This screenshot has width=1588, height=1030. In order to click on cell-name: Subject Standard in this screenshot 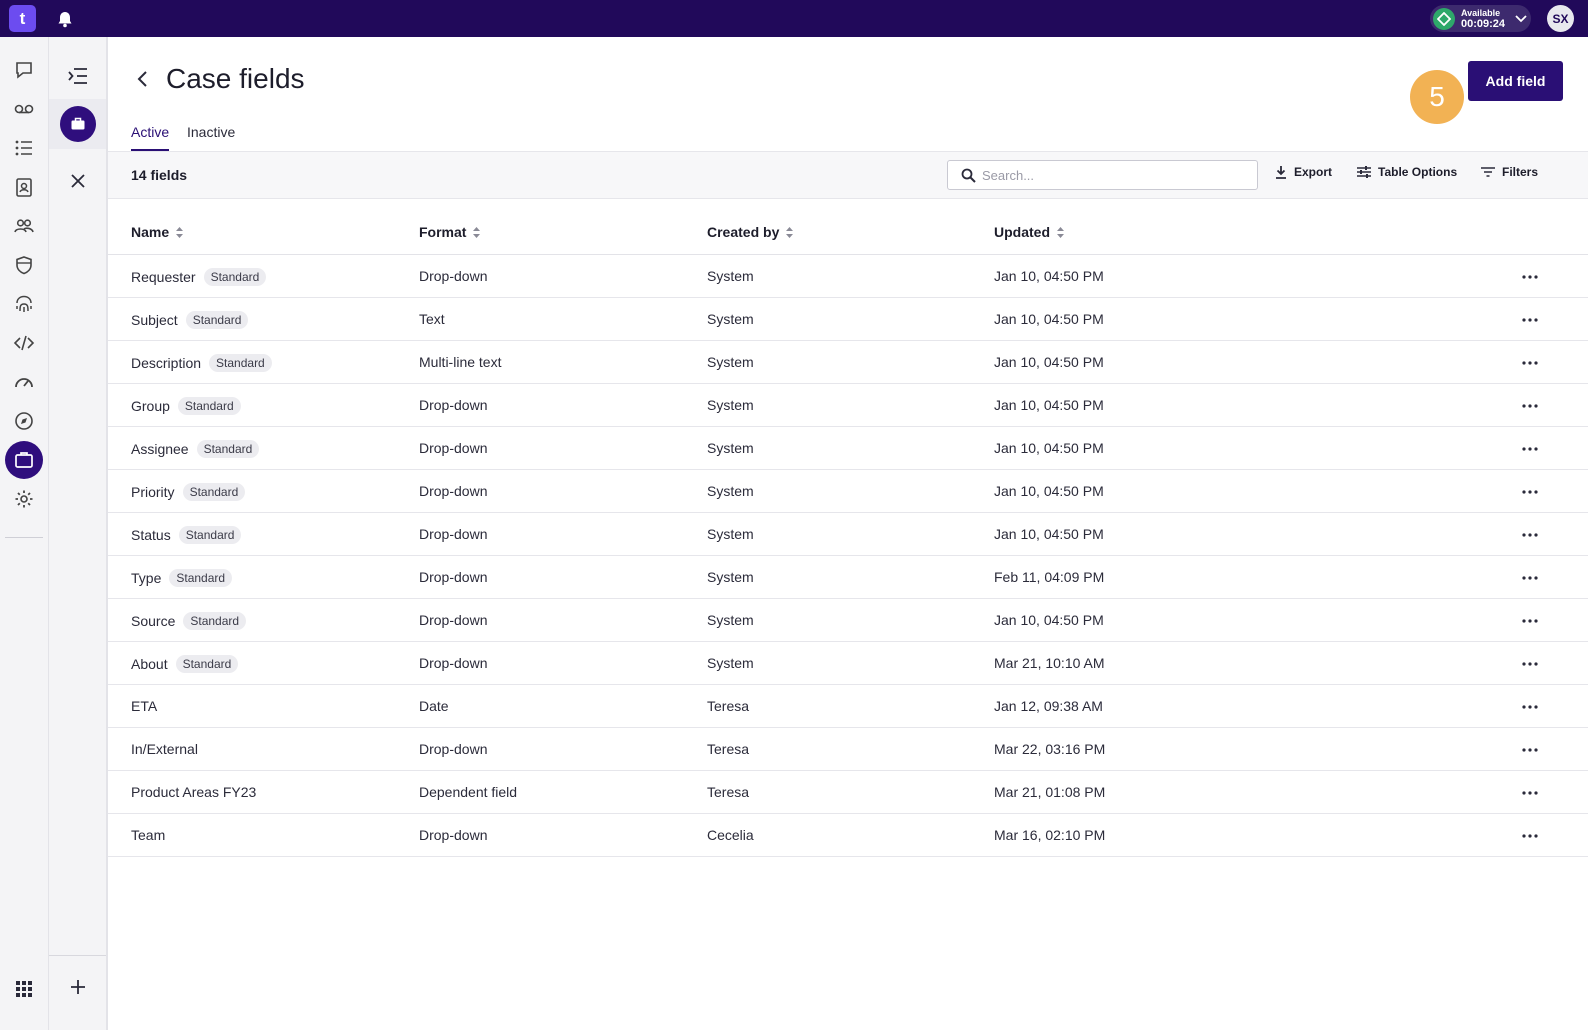, I will do `click(190, 320)`.